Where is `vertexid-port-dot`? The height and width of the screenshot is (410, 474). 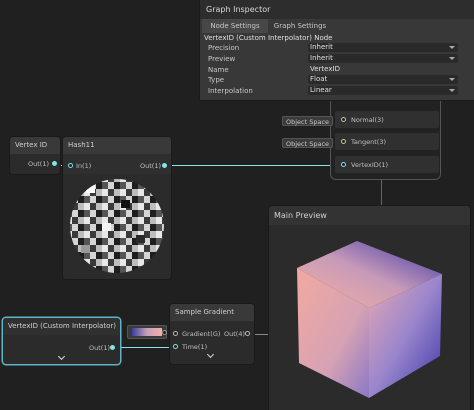
vertexid-port-dot is located at coordinates (343, 164).